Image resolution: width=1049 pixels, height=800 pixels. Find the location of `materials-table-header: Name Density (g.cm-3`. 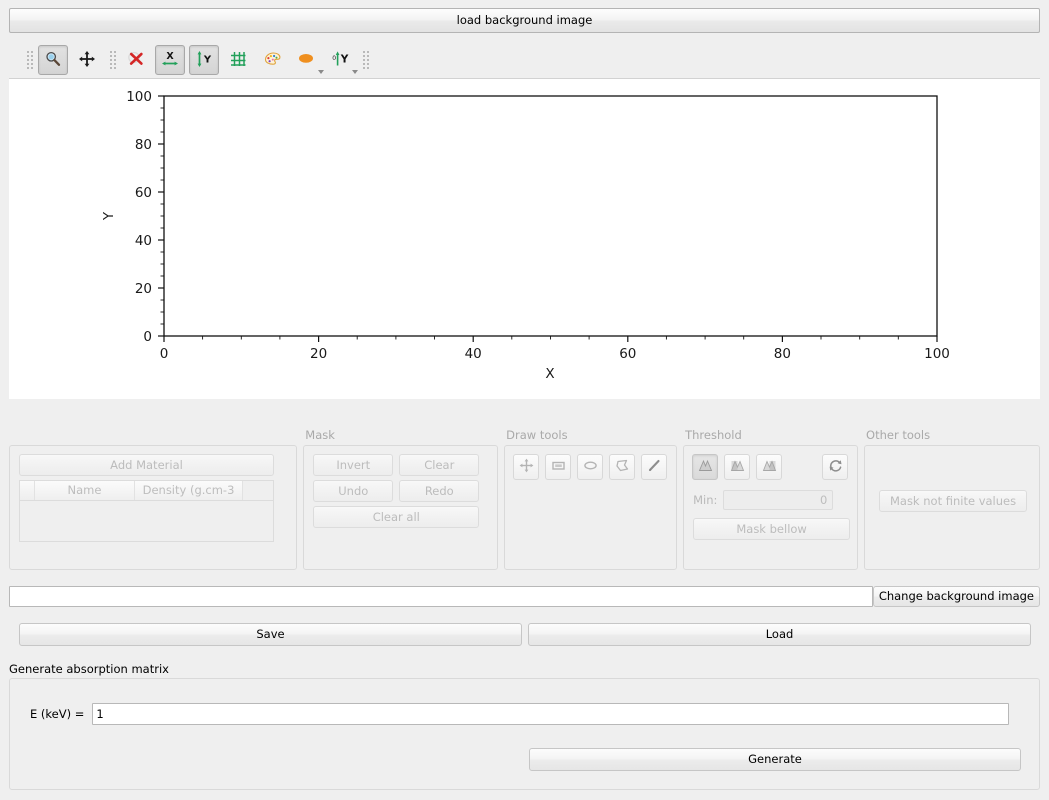

materials-table-header: Name Density (g.cm-3 is located at coordinates (146, 491).